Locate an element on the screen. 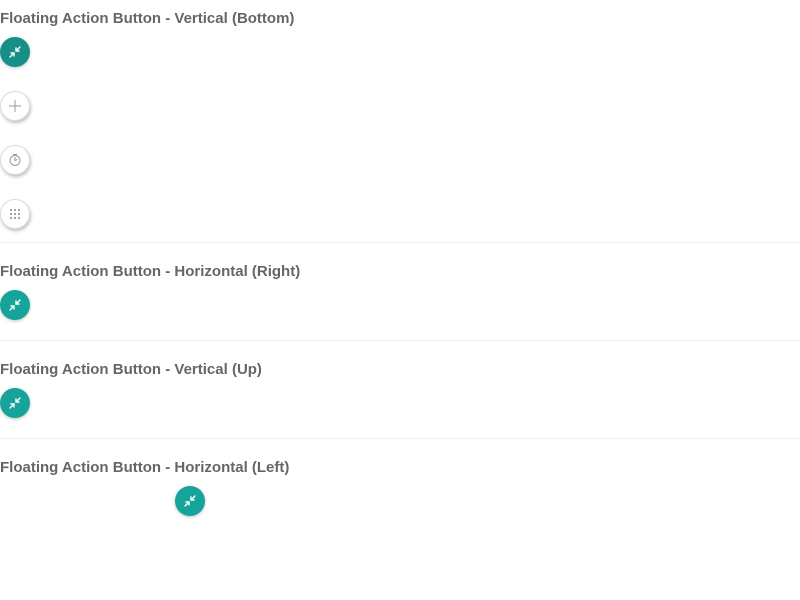 This screenshot has width=800, height=600. fab-action-add-button is located at coordinates (15, 106).